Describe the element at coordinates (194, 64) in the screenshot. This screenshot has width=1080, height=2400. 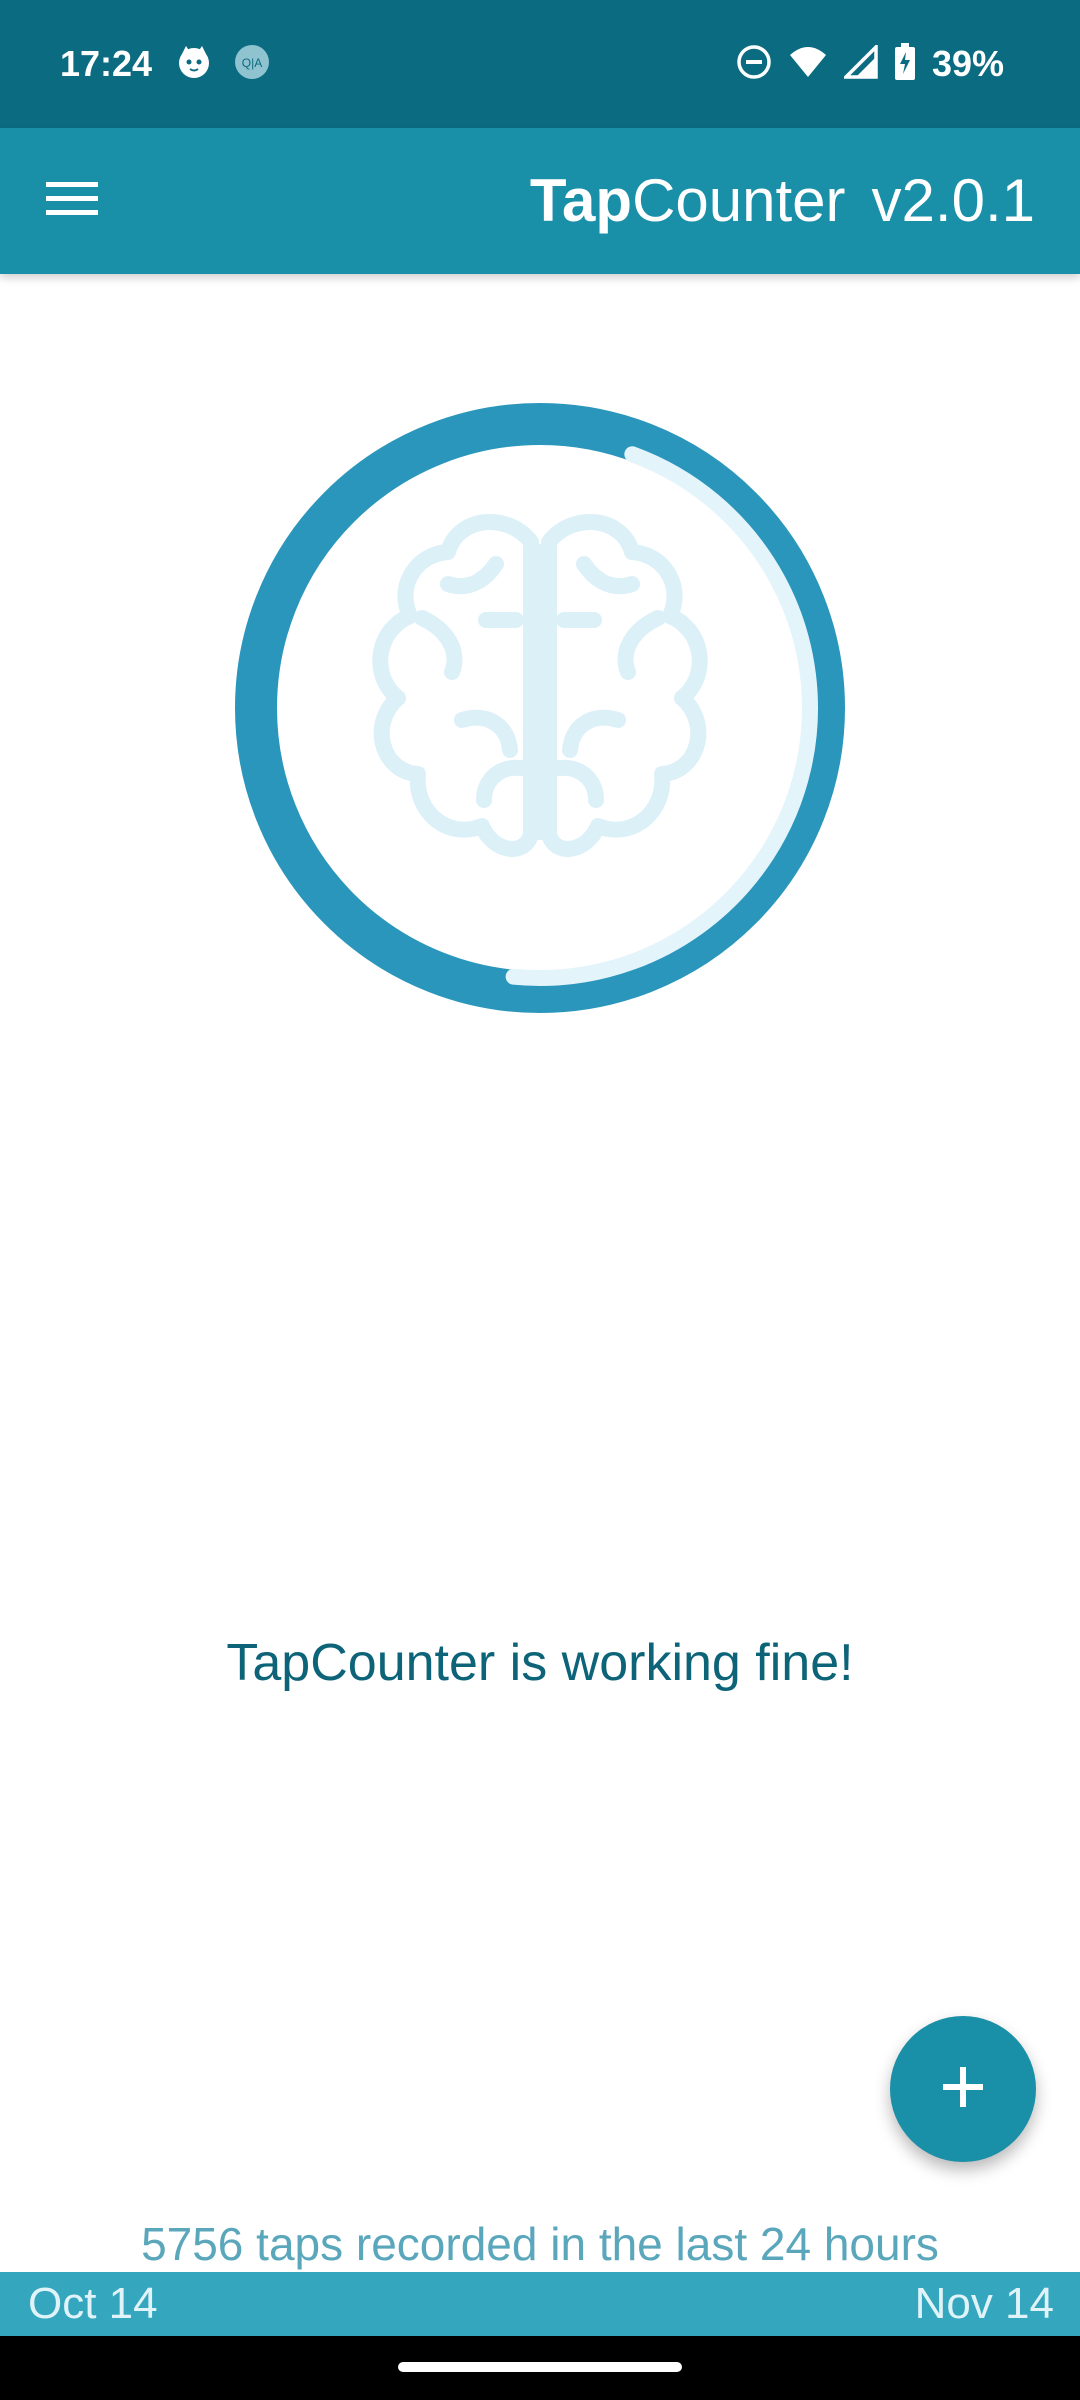
I see `cat-notification-icon` at that location.